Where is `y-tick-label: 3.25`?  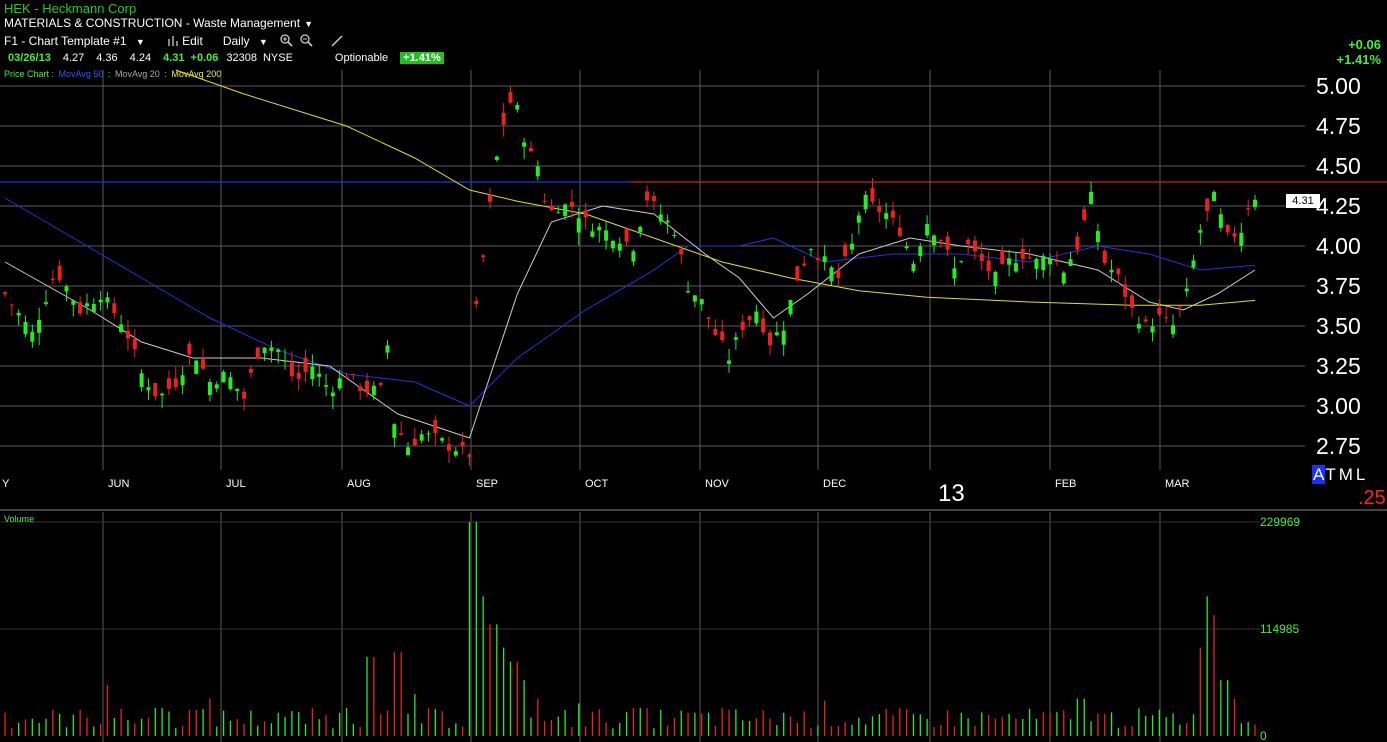
y-tick-label: 3.25 is located at coordinates (1338, 366).